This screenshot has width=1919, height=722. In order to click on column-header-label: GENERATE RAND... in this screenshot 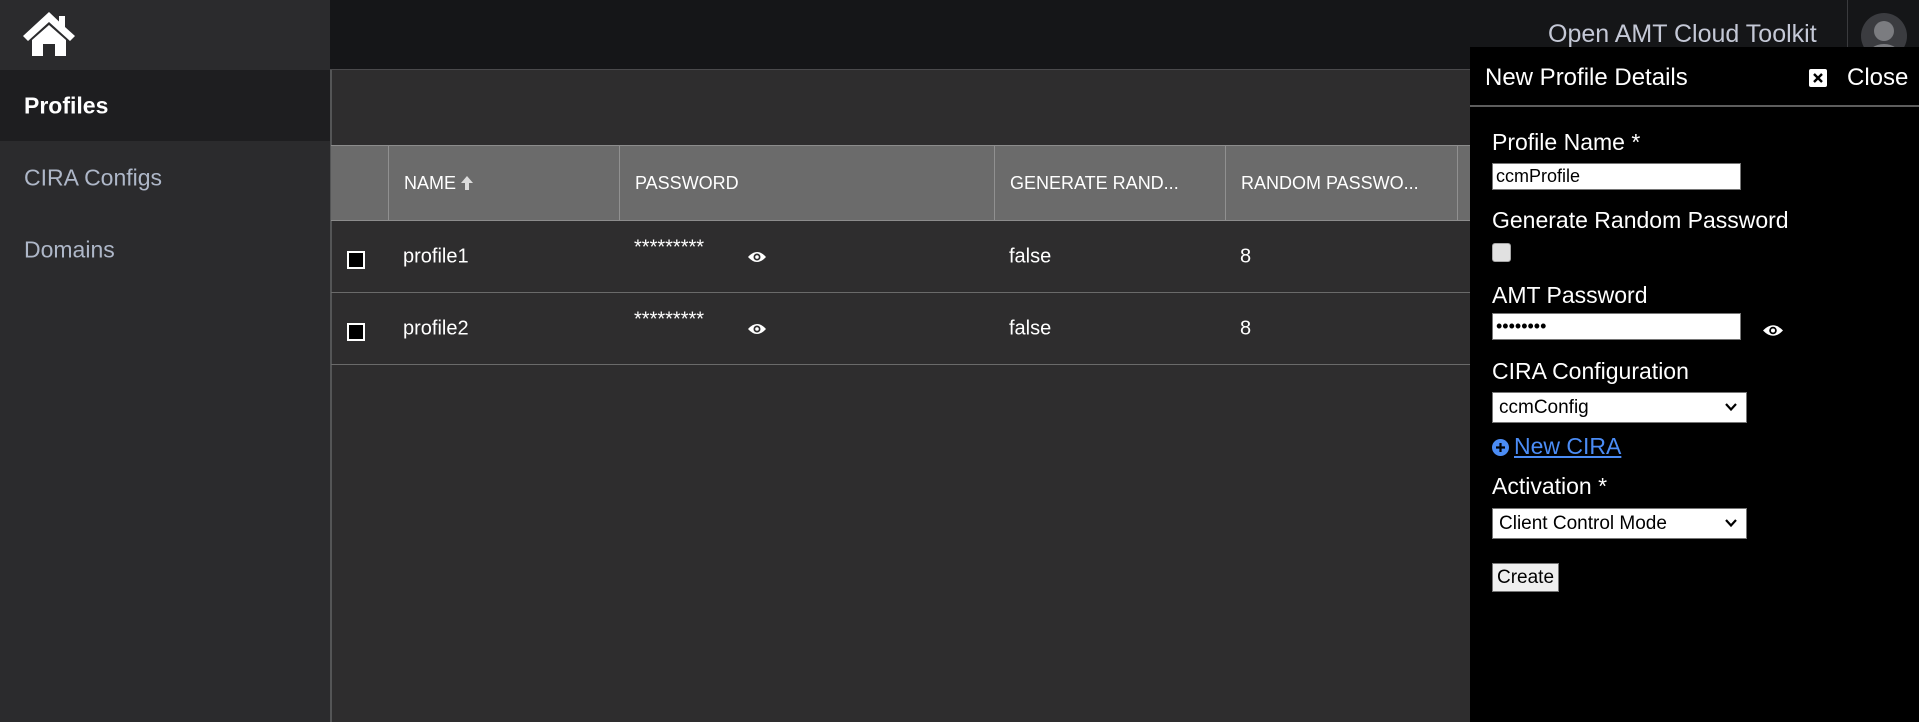, I will do `click(1094, 183)`.